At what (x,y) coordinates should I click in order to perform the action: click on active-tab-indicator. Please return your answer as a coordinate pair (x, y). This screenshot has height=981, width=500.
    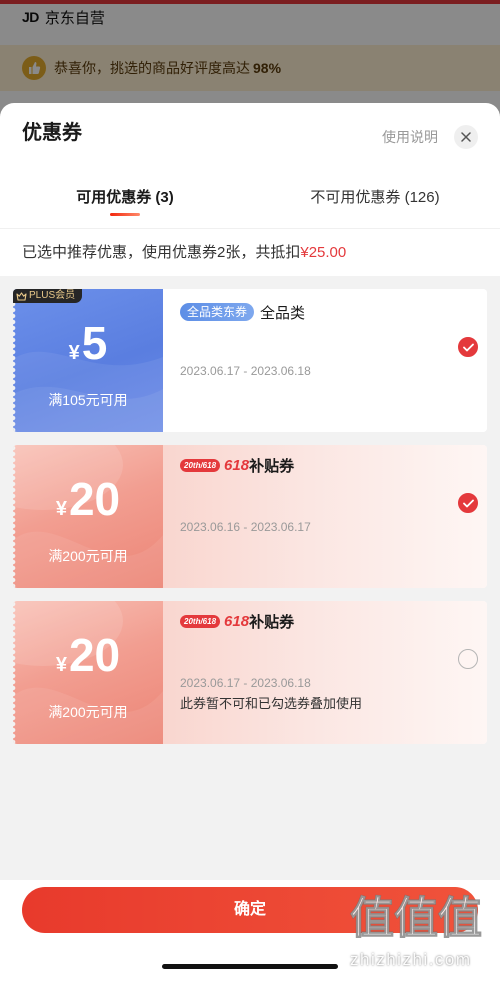
    Looking at the image, I should click on (125, 214).